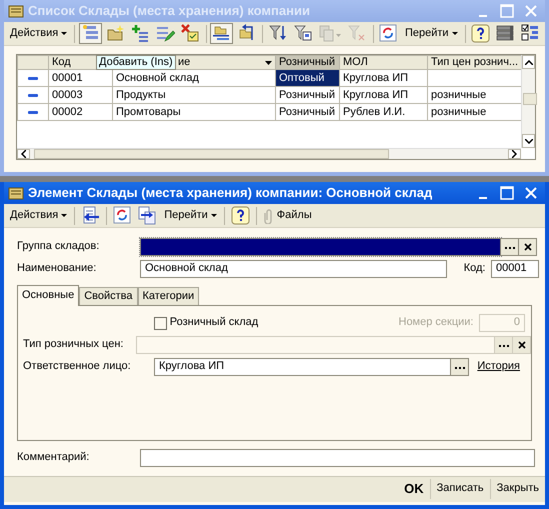  Describe the element at coordinates (287, 215) in the screenshot. I see `files-button: Файлы` at that location.